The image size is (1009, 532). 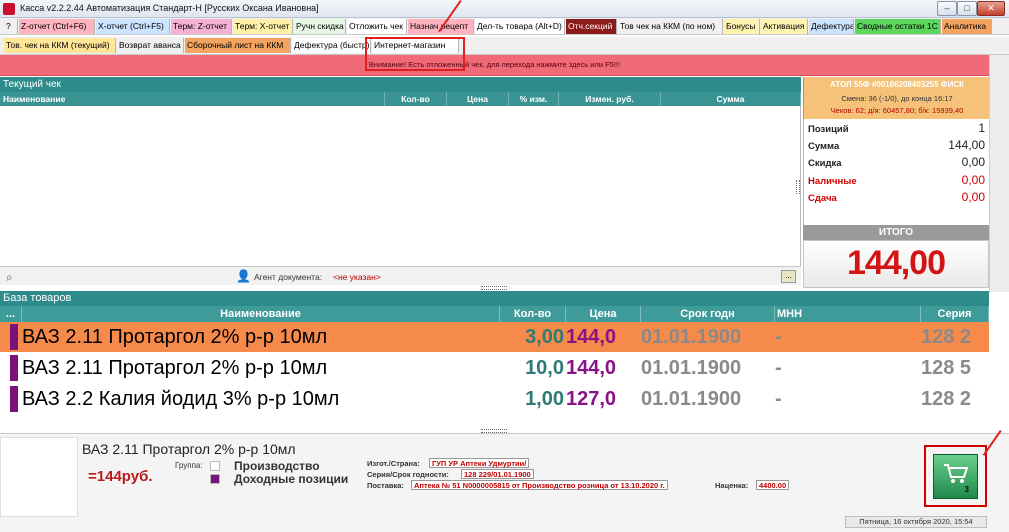 I want to click on base-col-series: Серия, so click(x=955, y=314).